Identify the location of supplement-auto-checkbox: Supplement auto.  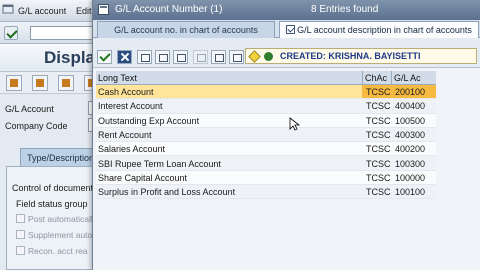
(54, 235).